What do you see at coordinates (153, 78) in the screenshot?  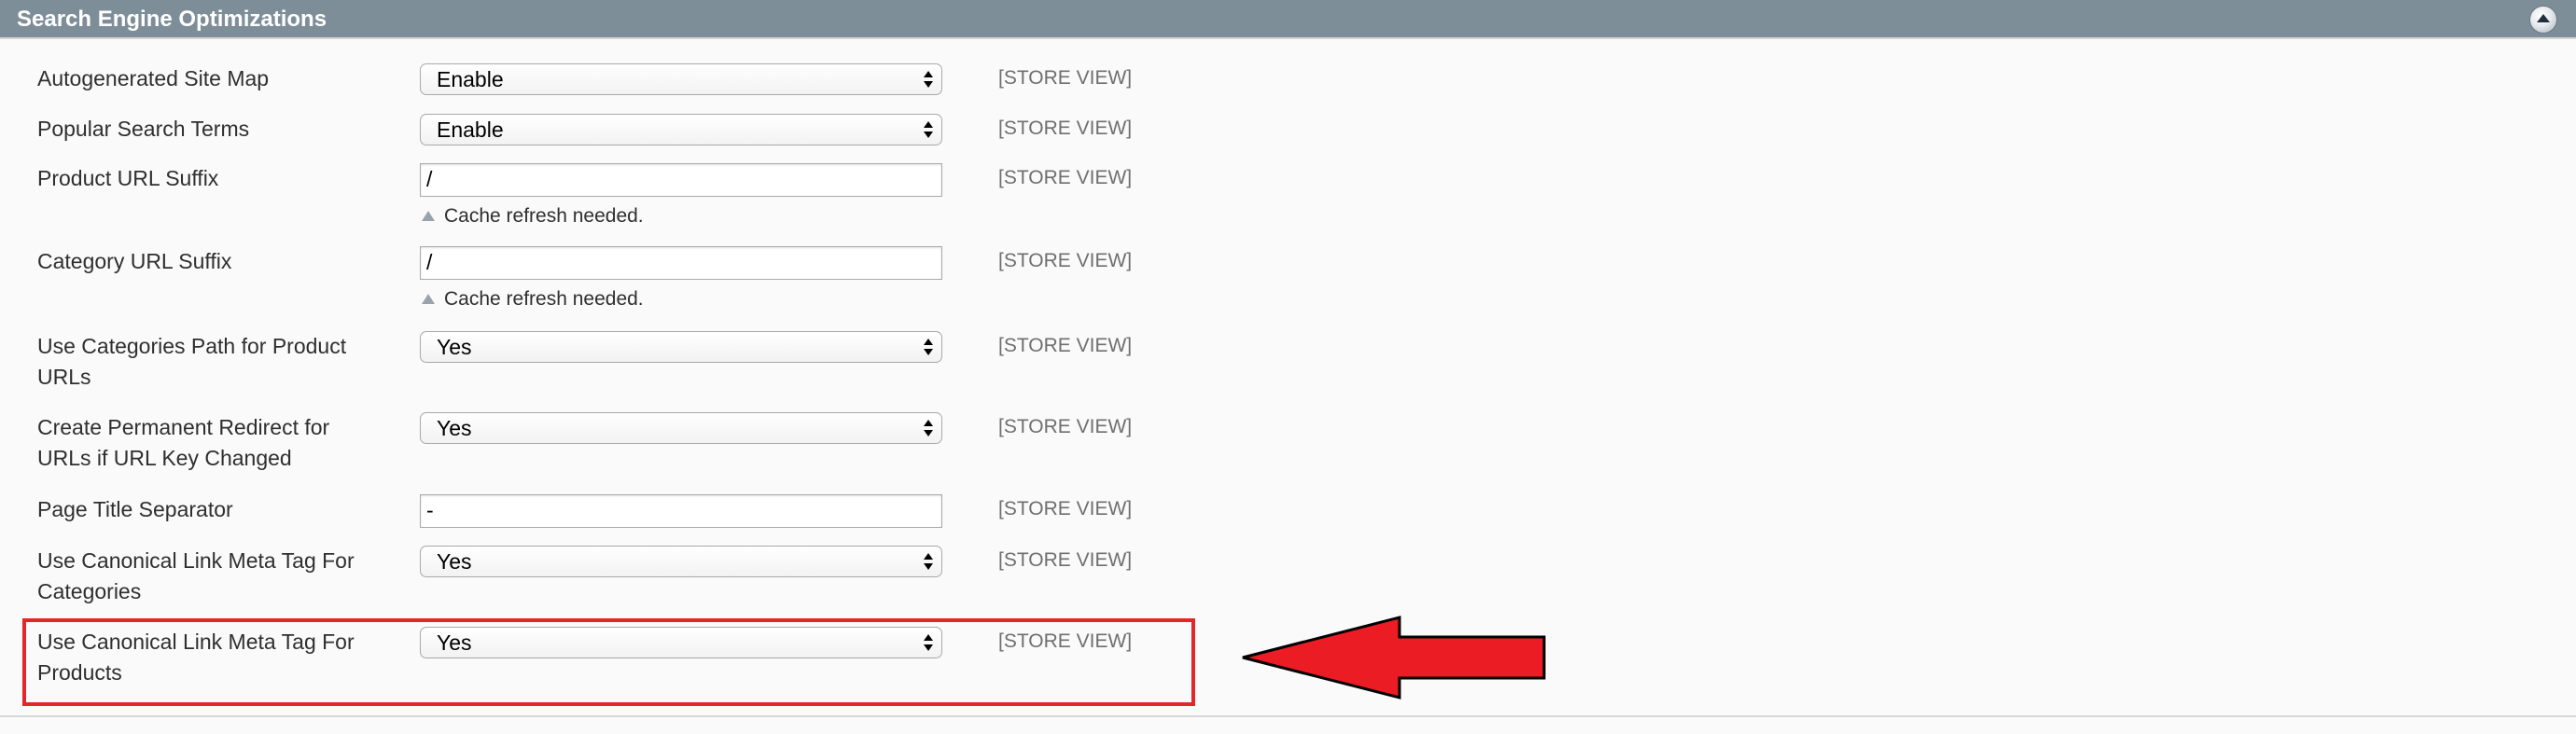 I see `field-label: Autogenerated Site Map` at bounding box center [153, 78].